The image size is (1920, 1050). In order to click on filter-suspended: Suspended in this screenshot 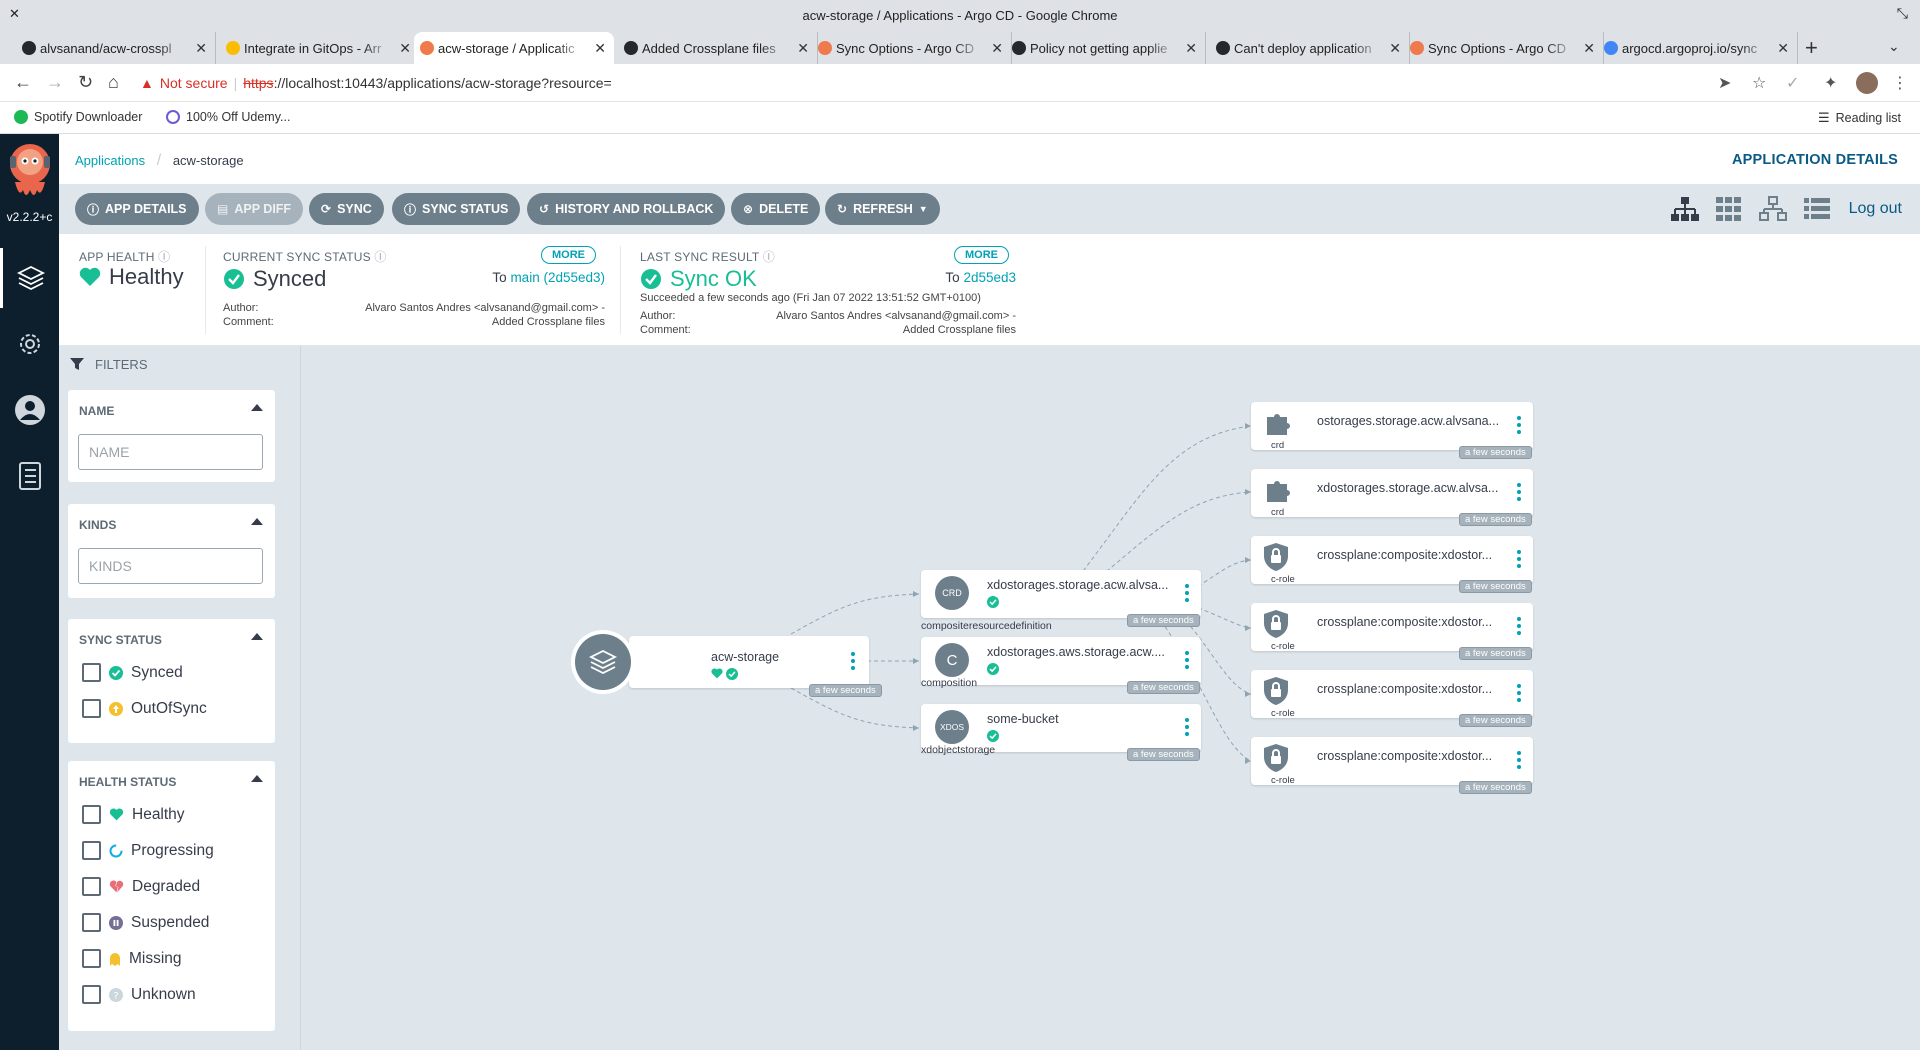, I will do `click(145, 922)`.